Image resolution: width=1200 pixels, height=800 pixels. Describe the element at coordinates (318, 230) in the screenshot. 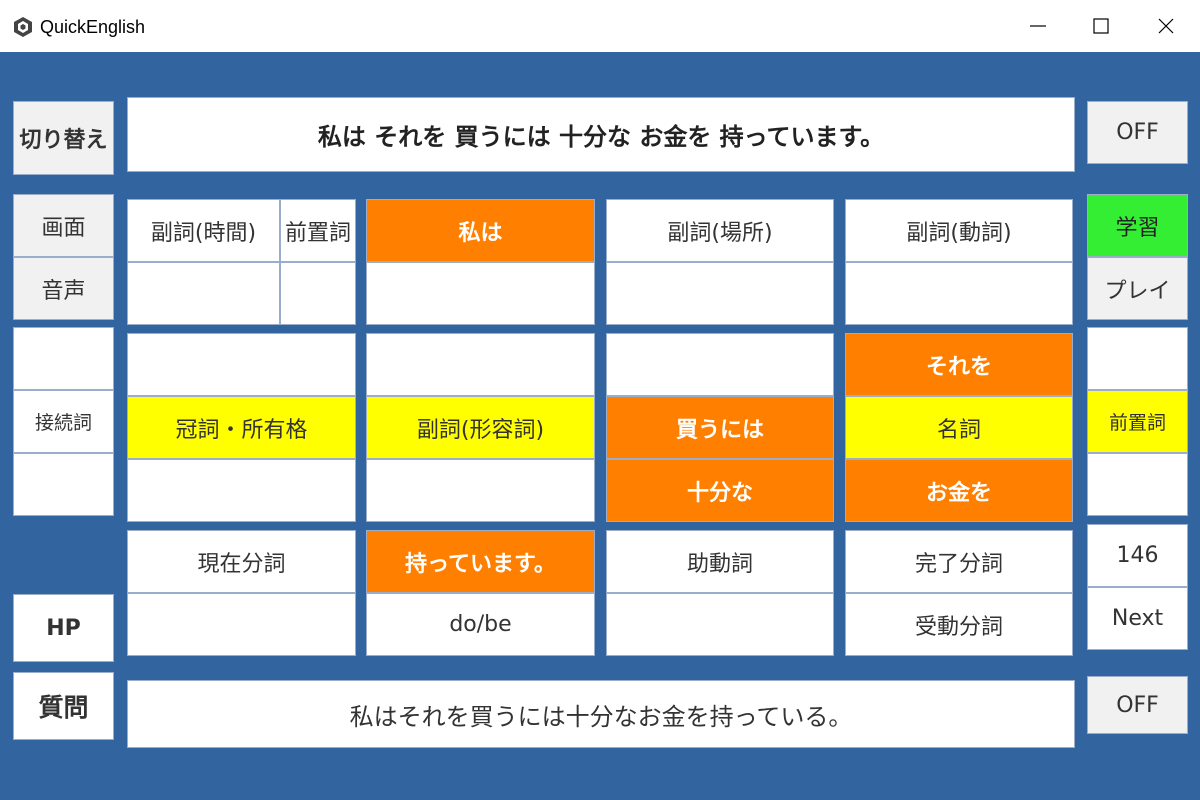

I see `preposition-slot: 前置詞` at that location.